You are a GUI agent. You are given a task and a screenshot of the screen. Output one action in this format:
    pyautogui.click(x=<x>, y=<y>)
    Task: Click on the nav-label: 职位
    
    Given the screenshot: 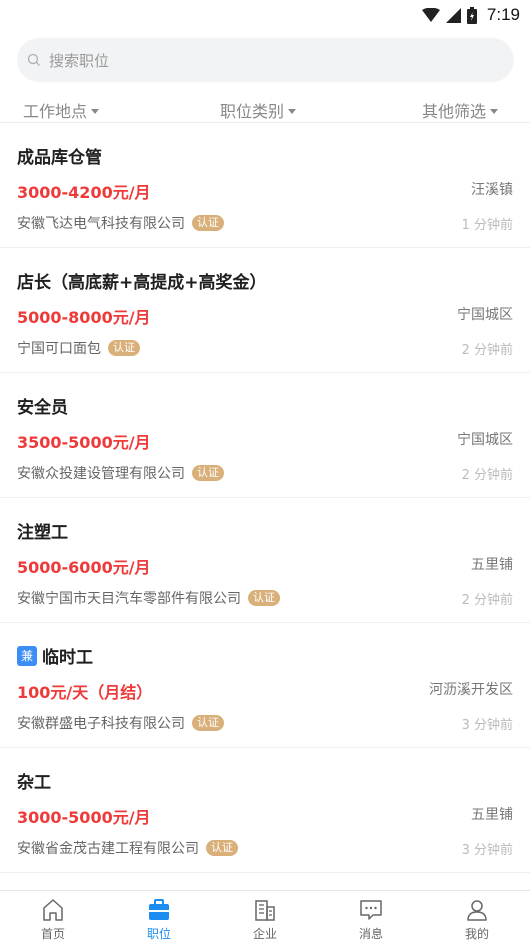 What is the action you would take?
    pyautogui.click(x=158, y=934)
    